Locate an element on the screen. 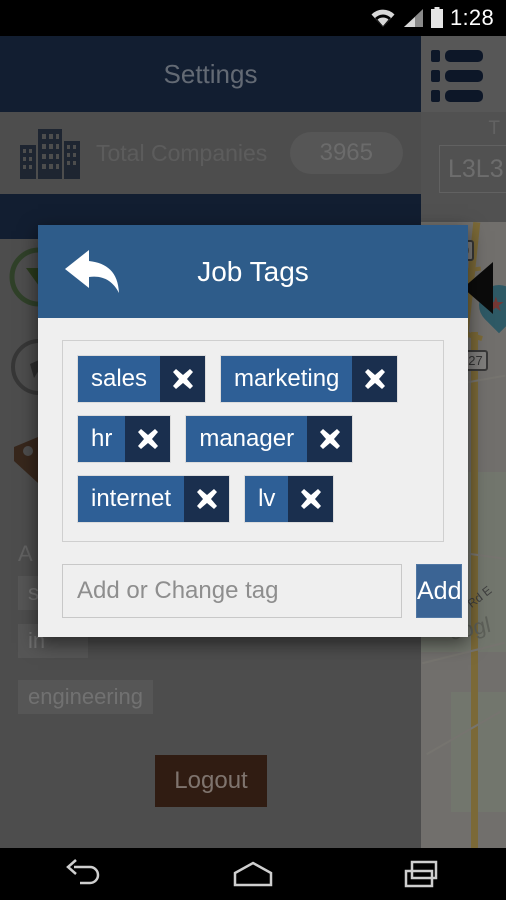 The image size is (506, 900). nav-home-icon is located at coordinates (253, 874).